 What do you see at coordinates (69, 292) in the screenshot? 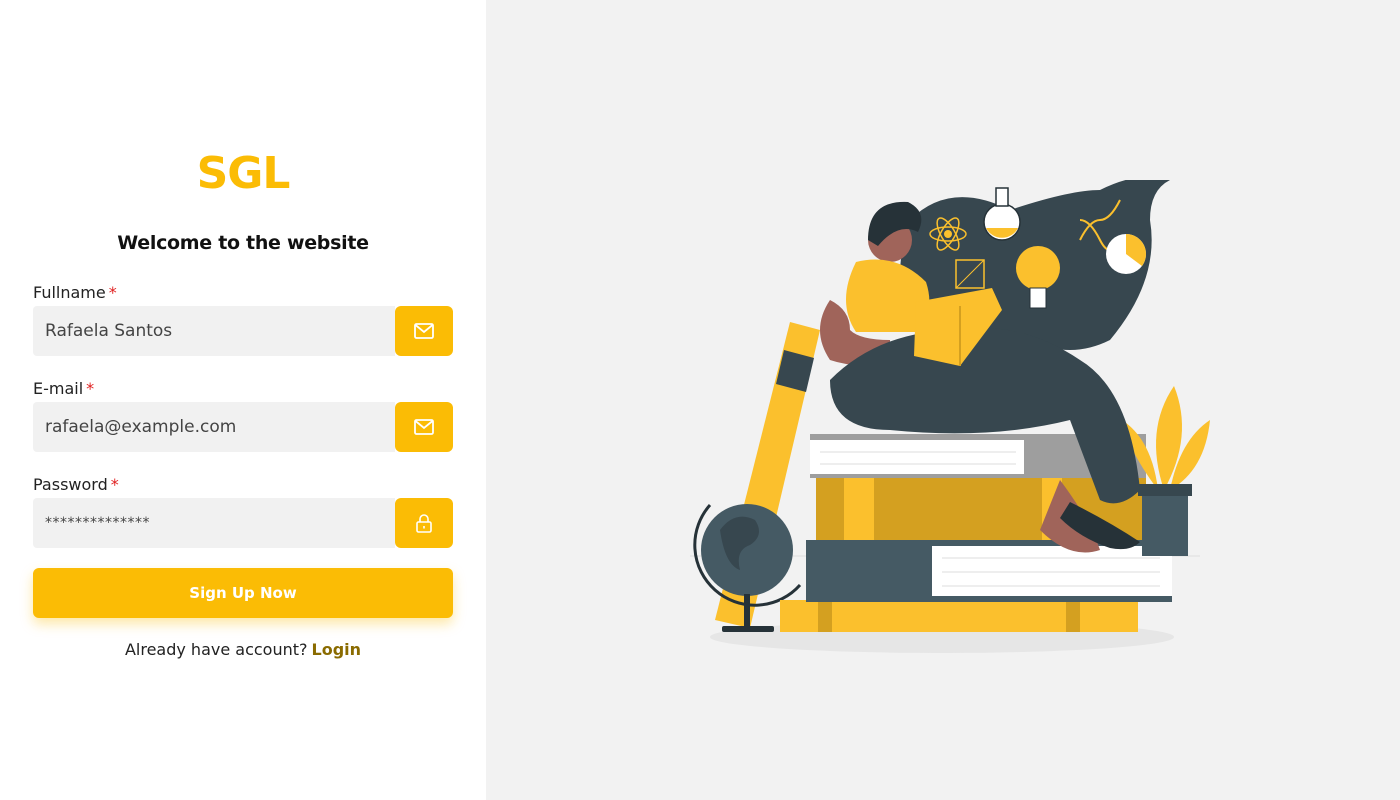
I see `fullname-label-text: Fullname` at bounding box center [69, 292].